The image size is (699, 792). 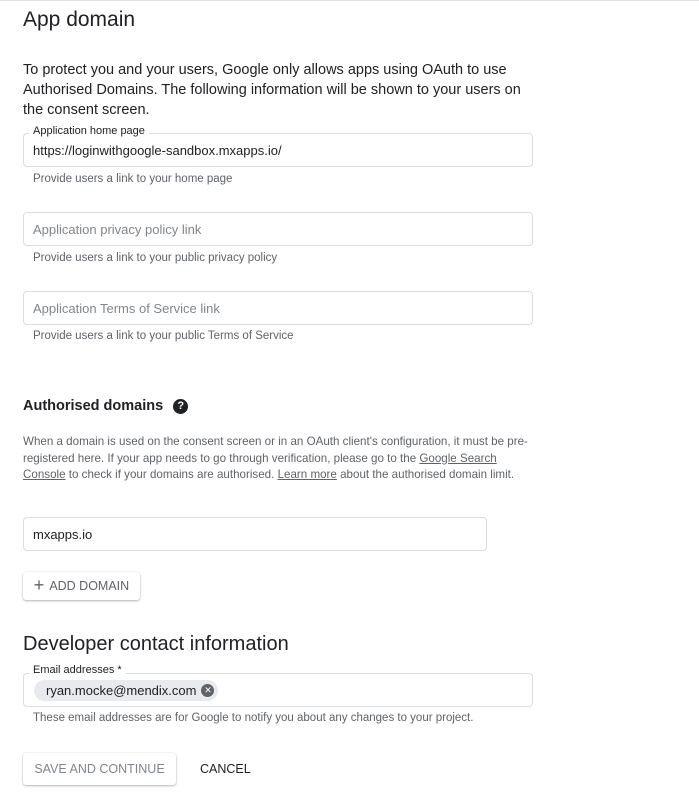 What do you see at coordinates (156, 644) in the screenshot?
I see `developer-contact-heading: Developer contact information` at bounding box center [156, 644].